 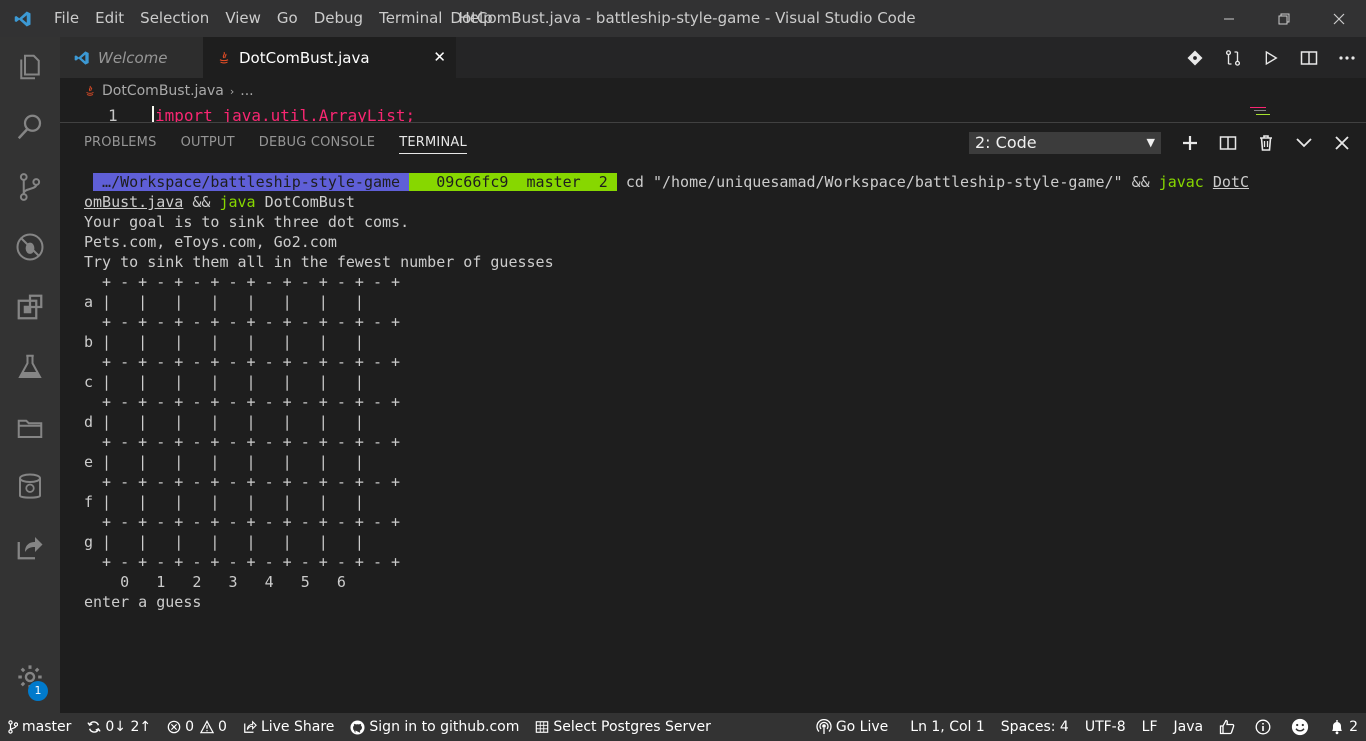 What do you see at coordinates (410, 18) in the screenshot?
I see `menu-terminal: Terminal` at bounding box center [410, 18].